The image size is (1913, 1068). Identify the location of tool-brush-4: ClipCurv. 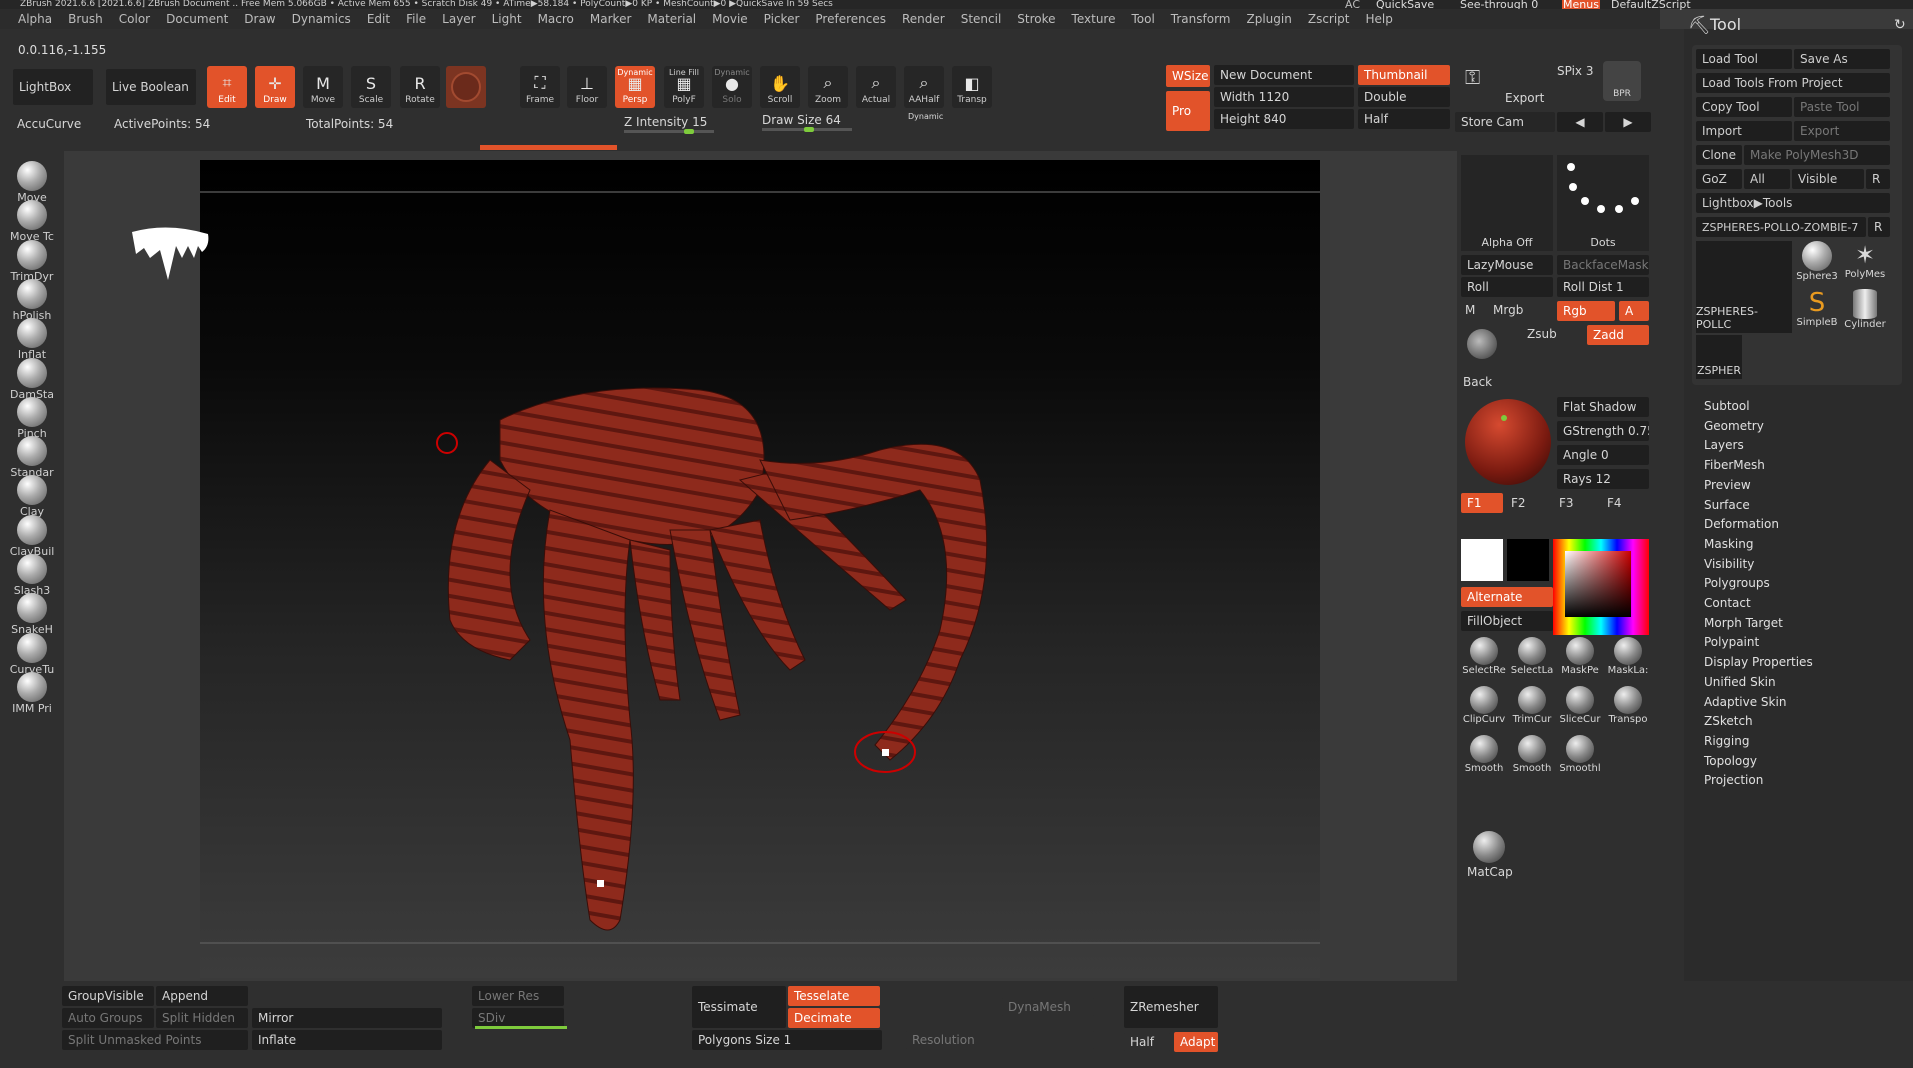
(1484, 709).